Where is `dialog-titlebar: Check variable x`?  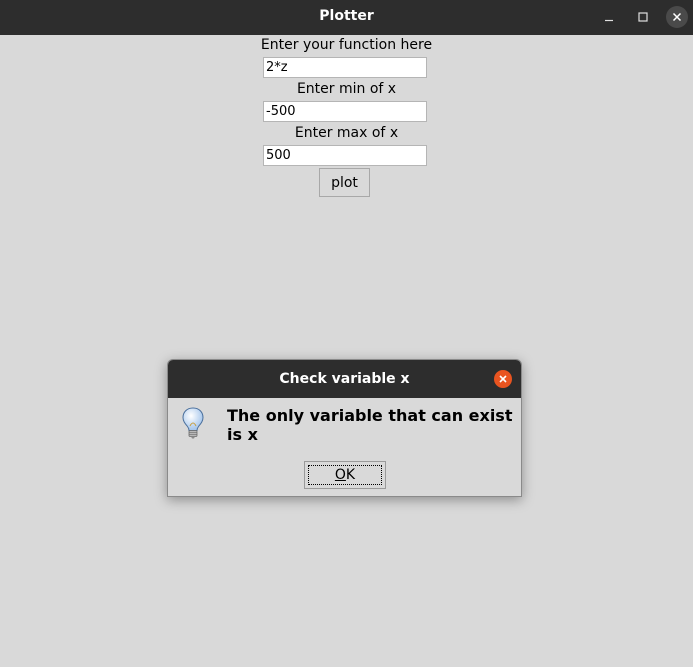
dialog-titlebar: Check variable x is located at coordinates (344, 379).